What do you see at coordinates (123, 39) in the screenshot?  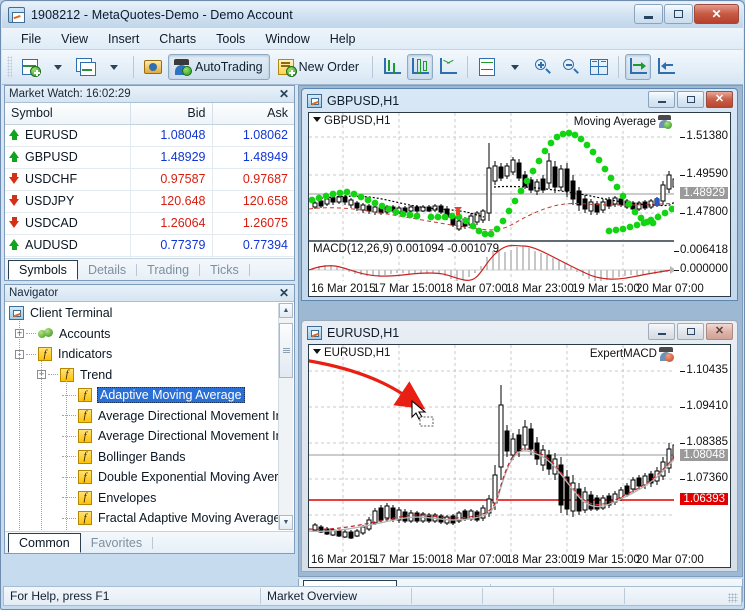 I see `menu-item-insert: Insert` at bounding box center [123, 39].